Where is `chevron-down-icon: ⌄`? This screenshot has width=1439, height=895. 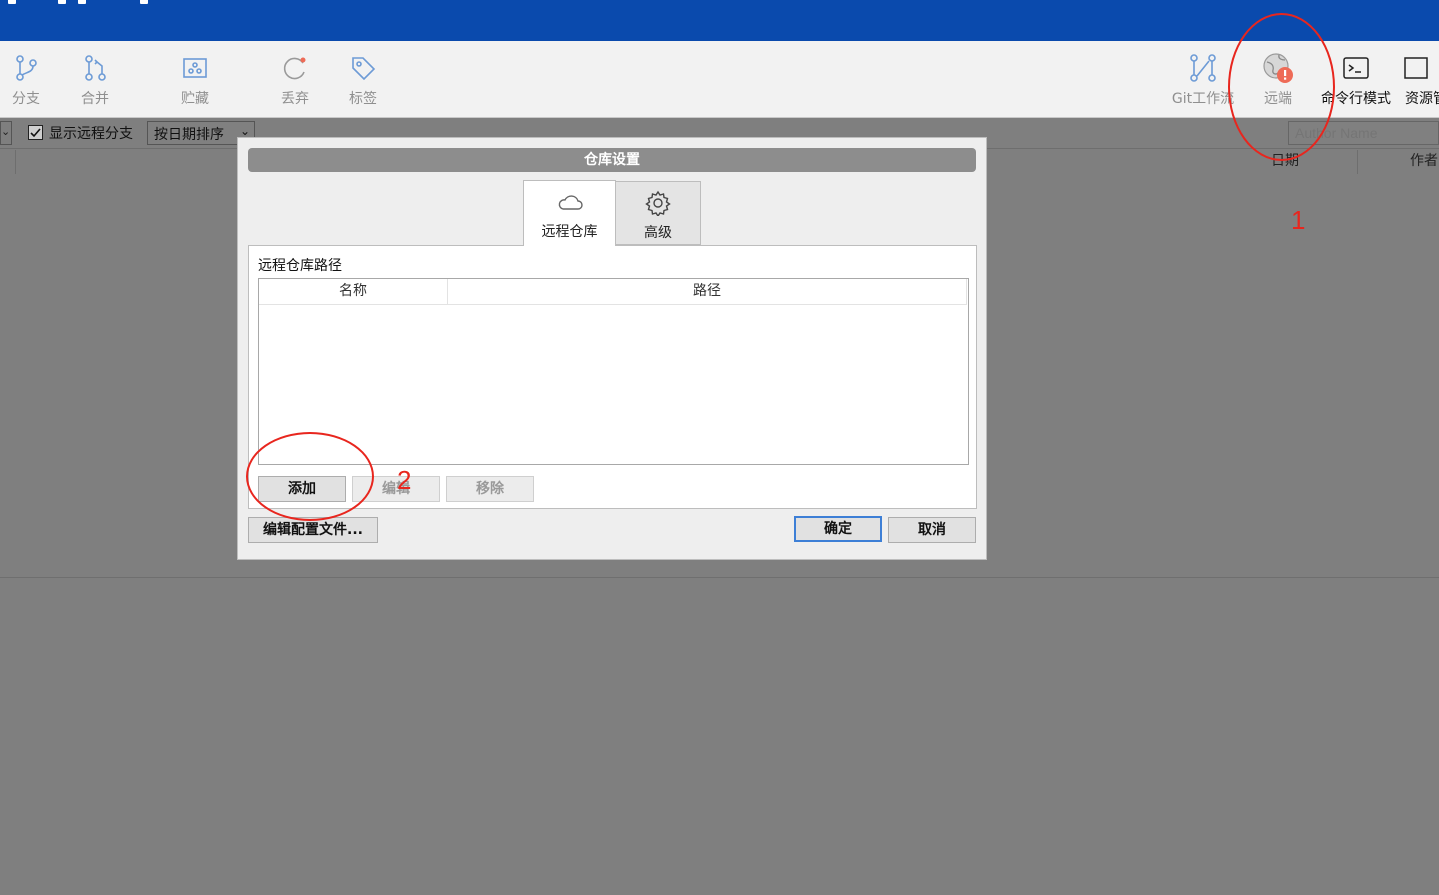 chevron-down-icon: ⌄ is located at coordinates (244, 131).